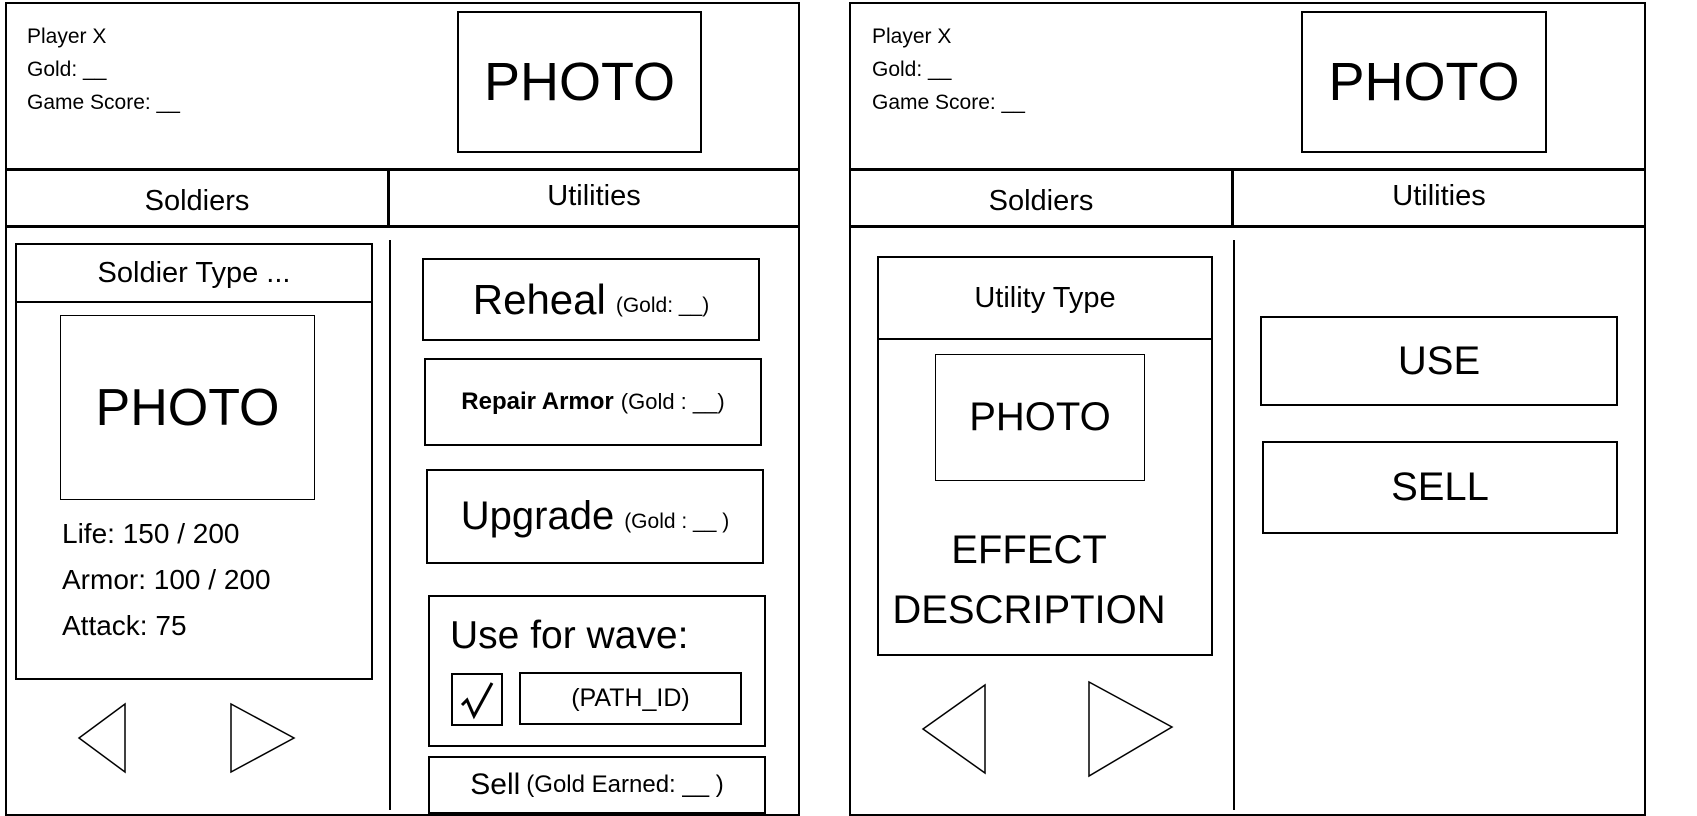  I want to click on checkmark-icon, so click(477, 700).